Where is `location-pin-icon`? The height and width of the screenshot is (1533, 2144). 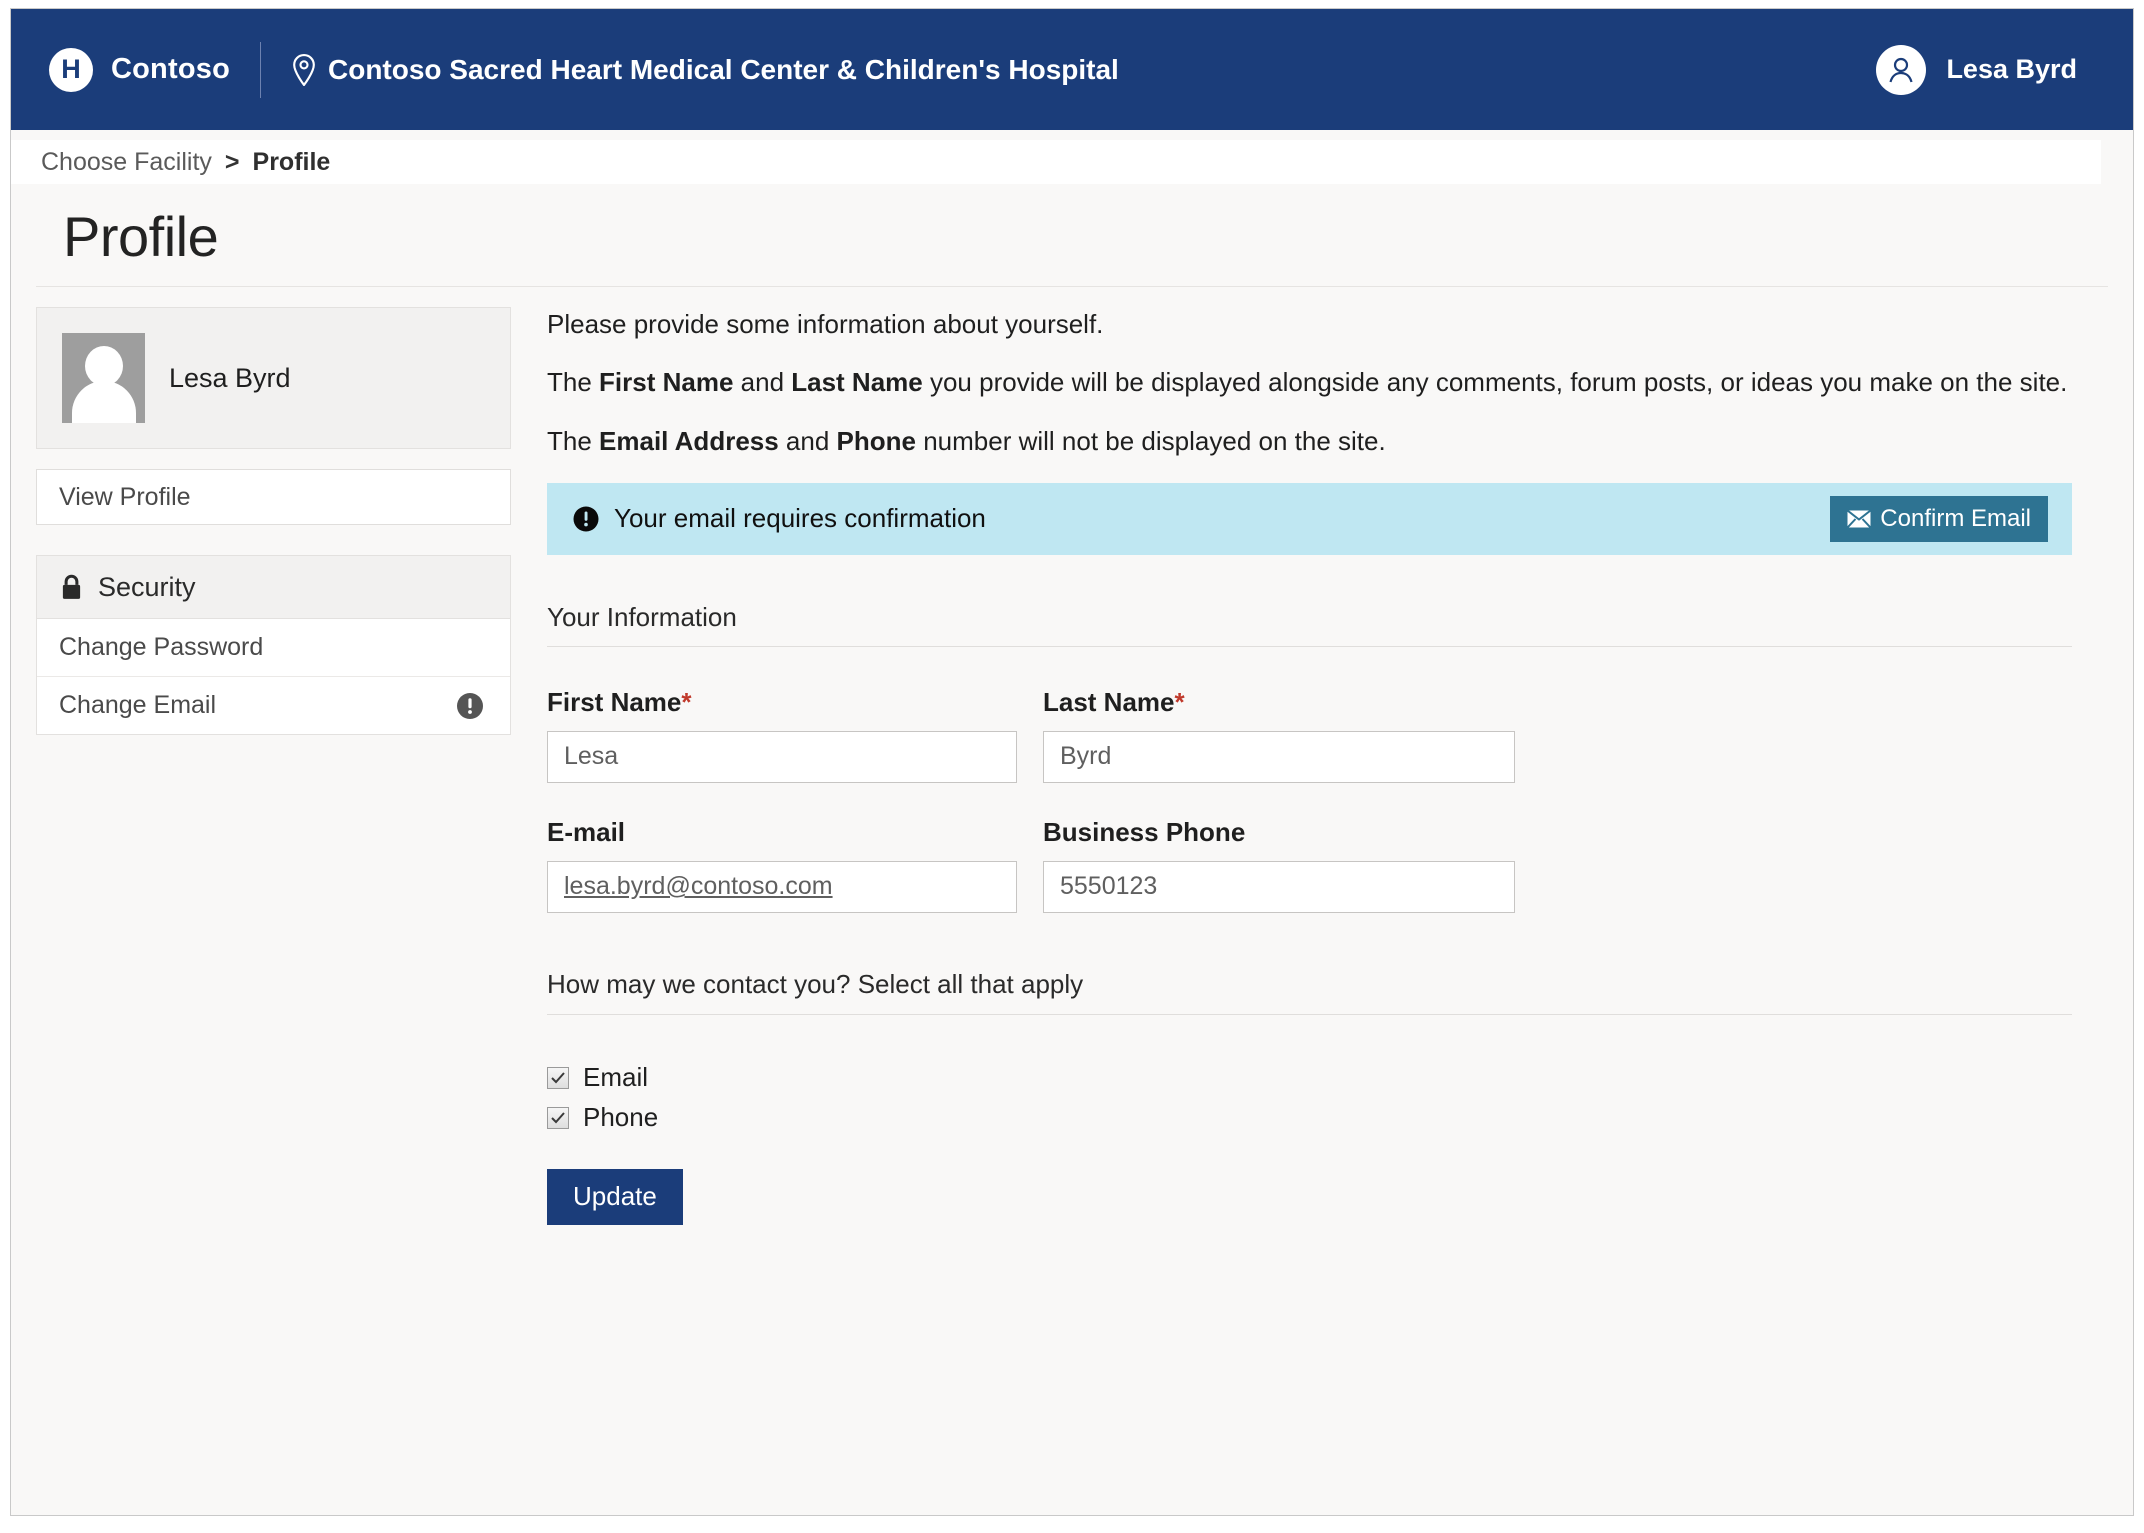
location-pin-icon is located at coordinates (304, 69).